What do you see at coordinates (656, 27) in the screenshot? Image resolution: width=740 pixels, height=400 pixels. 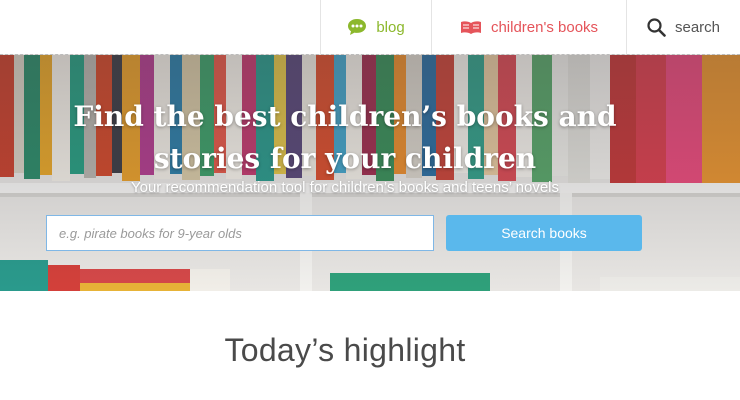 I see `magnifier-icon` at bounding box center [656, 27].